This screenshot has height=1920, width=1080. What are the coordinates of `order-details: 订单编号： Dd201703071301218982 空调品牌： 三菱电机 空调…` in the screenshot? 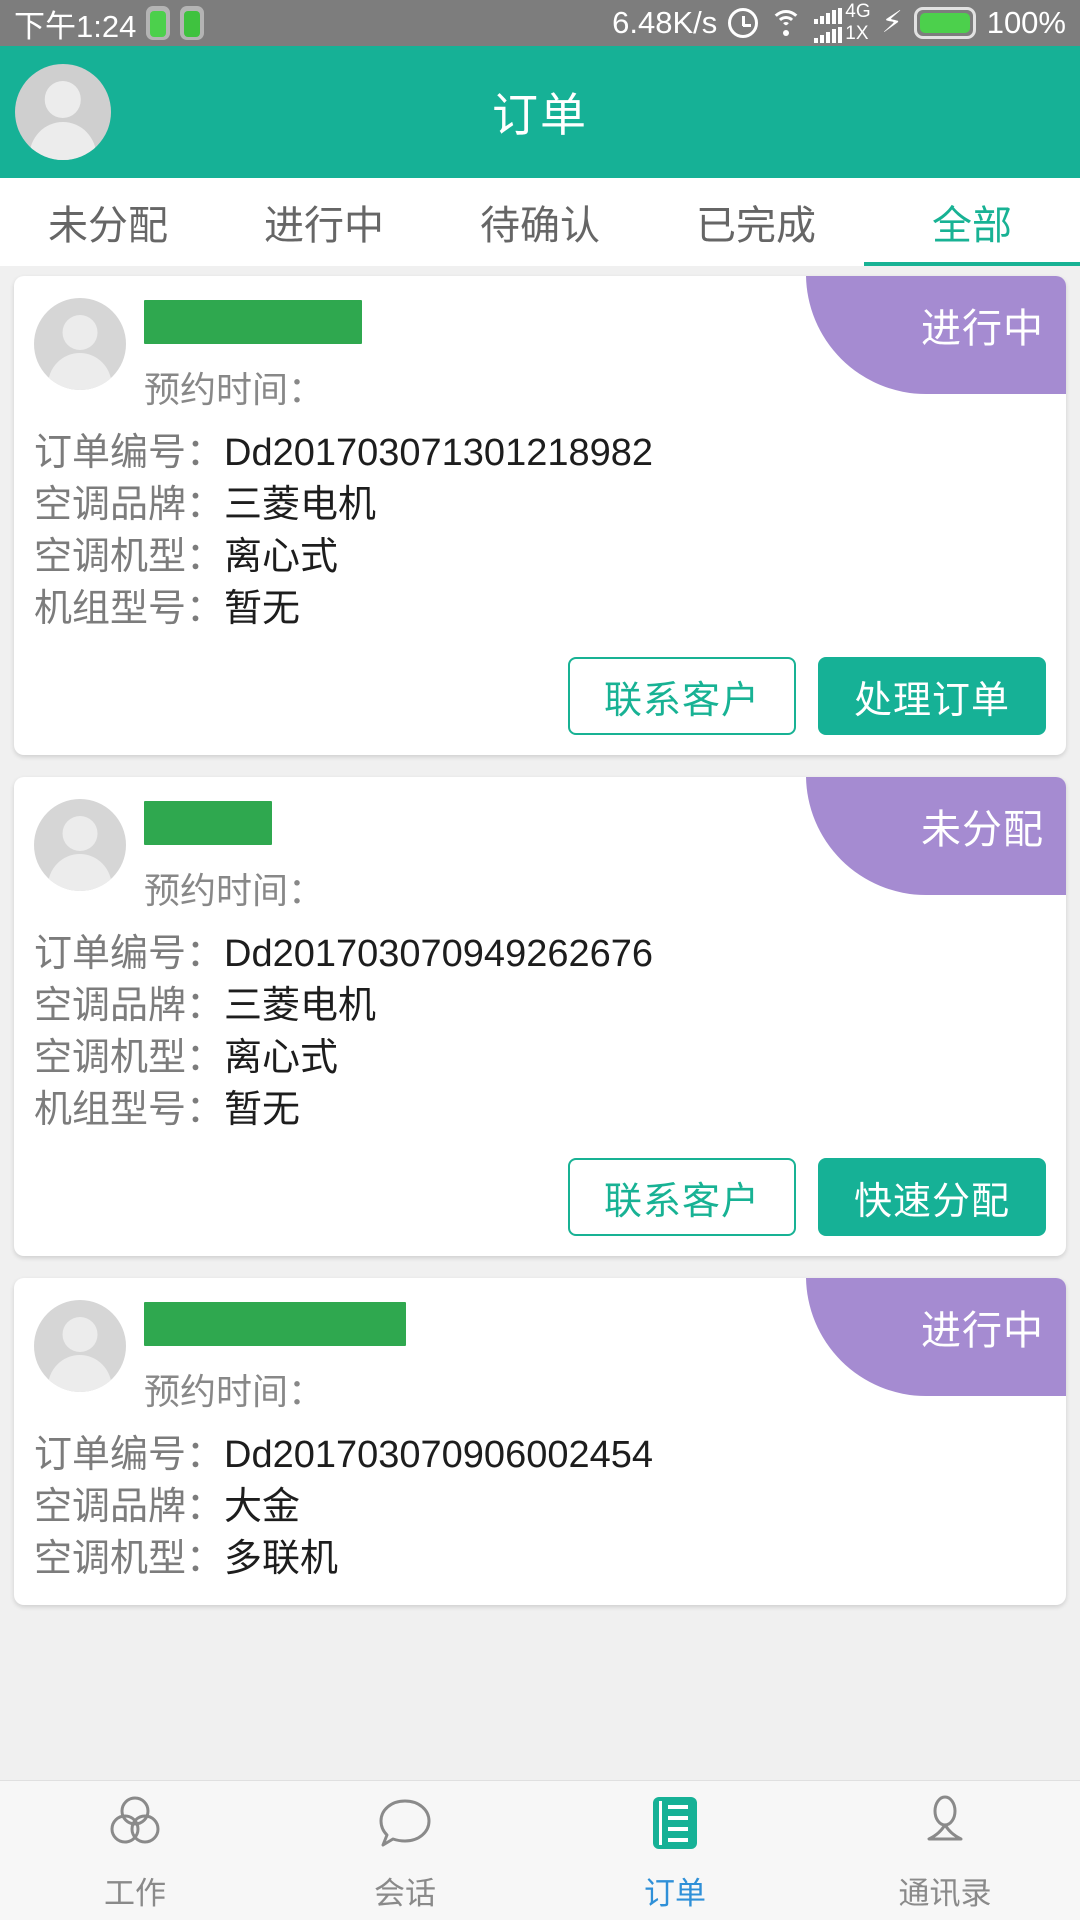 It's located at (540, 531).